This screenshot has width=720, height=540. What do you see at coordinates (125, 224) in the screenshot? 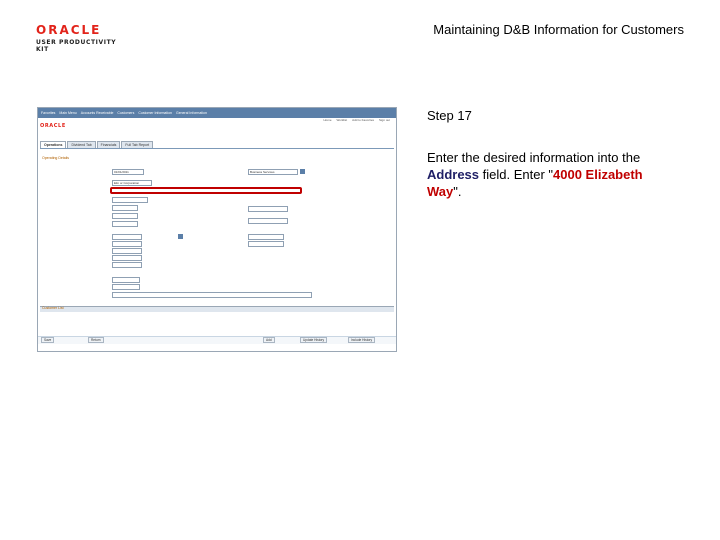
I see `telephone-field` at bounding box center [125, 224].